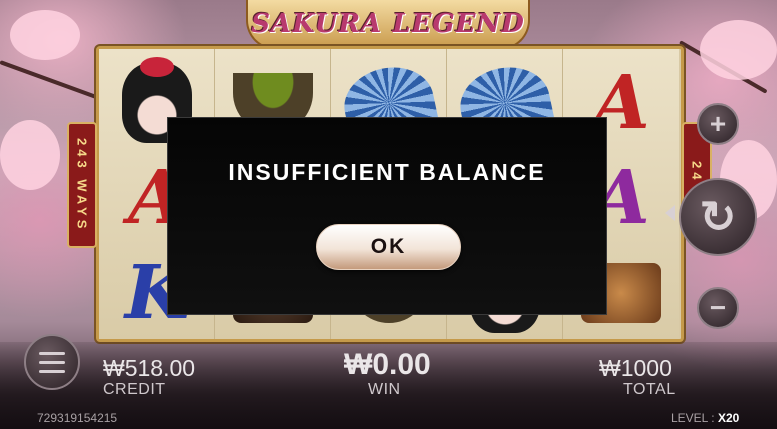 This screenshot has height=429, width=777. What do you see at coordinates (387, 172) in the screenshot?
I see `dialog-message: INSUFFICIENT BALANCE` at bounding box center [387, 172].